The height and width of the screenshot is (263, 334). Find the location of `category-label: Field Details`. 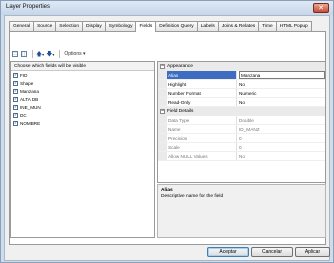

category-label: Field Details is located at coordinates (180, 111).